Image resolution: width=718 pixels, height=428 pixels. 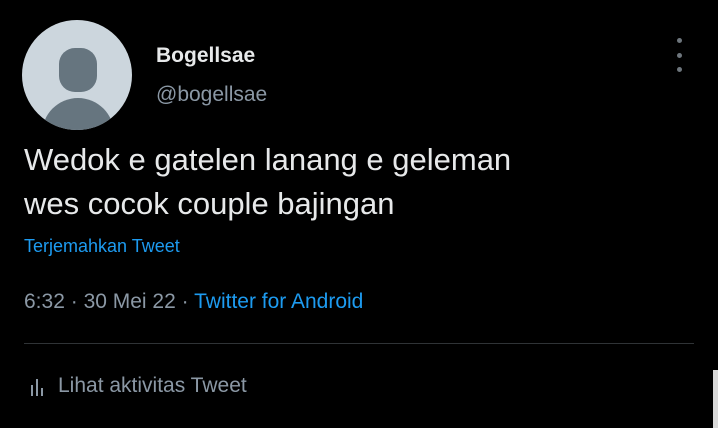 What do you see at coordinates (205, 56) in the screenshot?
I see `display-name: Bogellsae` at bounding box center [205, 56].